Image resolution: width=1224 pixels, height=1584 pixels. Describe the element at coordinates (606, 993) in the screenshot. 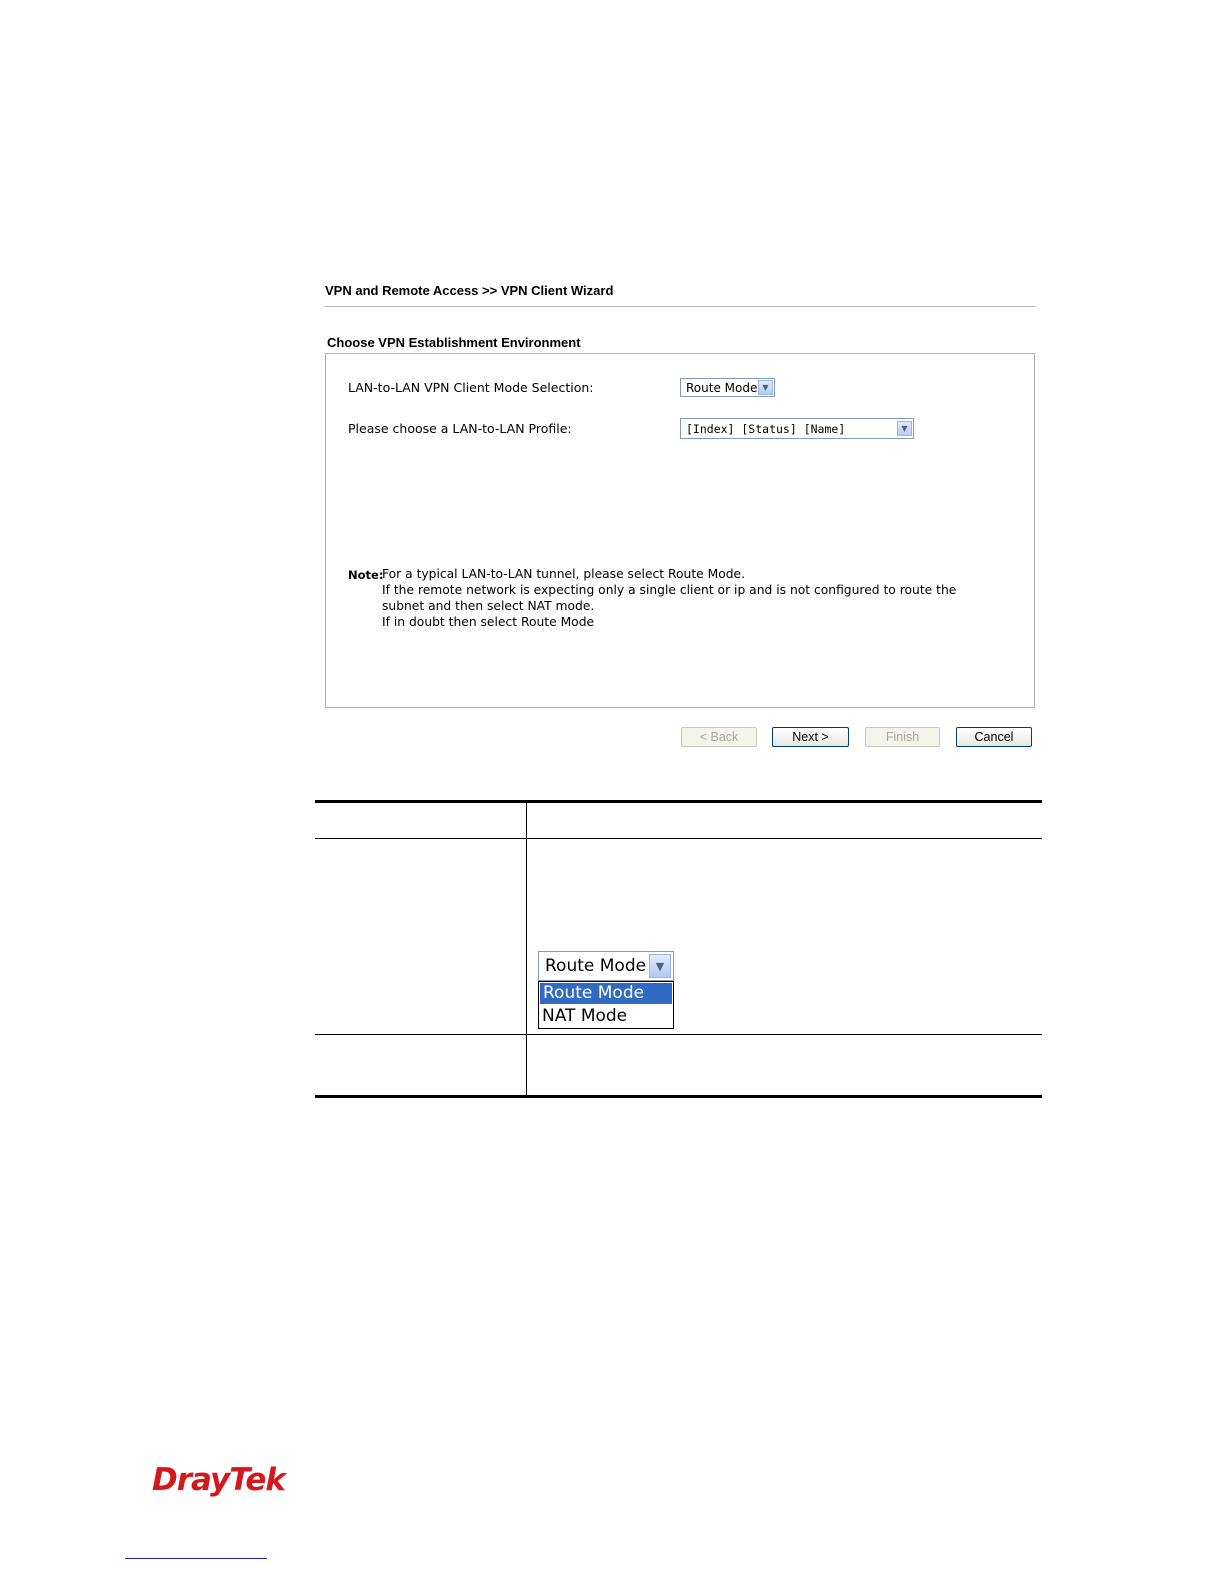

I see `dropdown-option-route-mode: Route Mode` at that location.